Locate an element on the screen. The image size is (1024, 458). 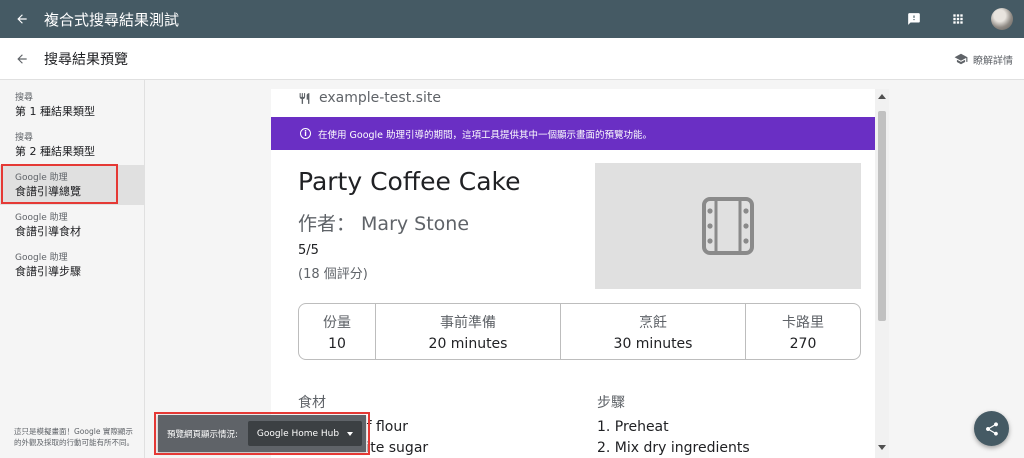
stat-servings: 份量 10 is located at coordinates (337, 331).